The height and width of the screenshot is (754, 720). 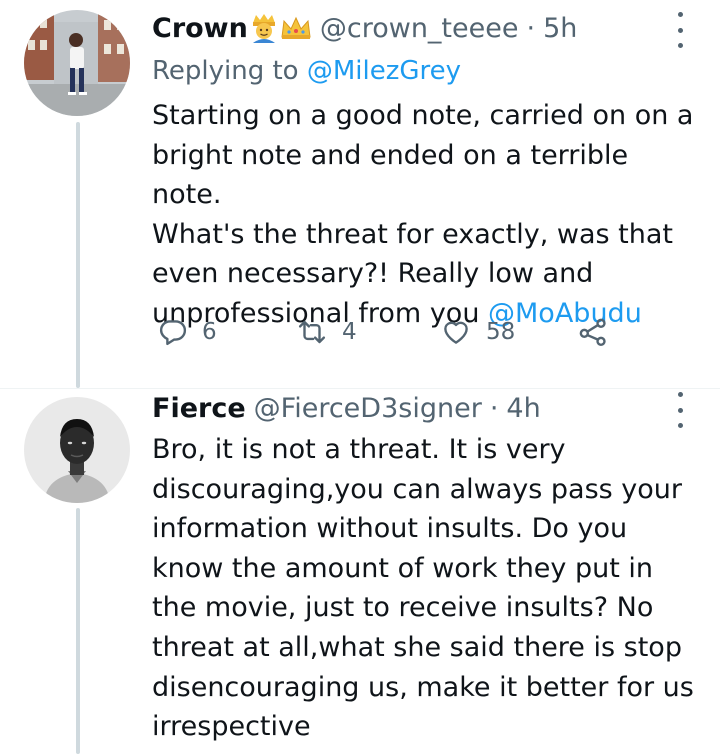 I want to click on replying-to-label: Replying to, so click(x=229, y=71).